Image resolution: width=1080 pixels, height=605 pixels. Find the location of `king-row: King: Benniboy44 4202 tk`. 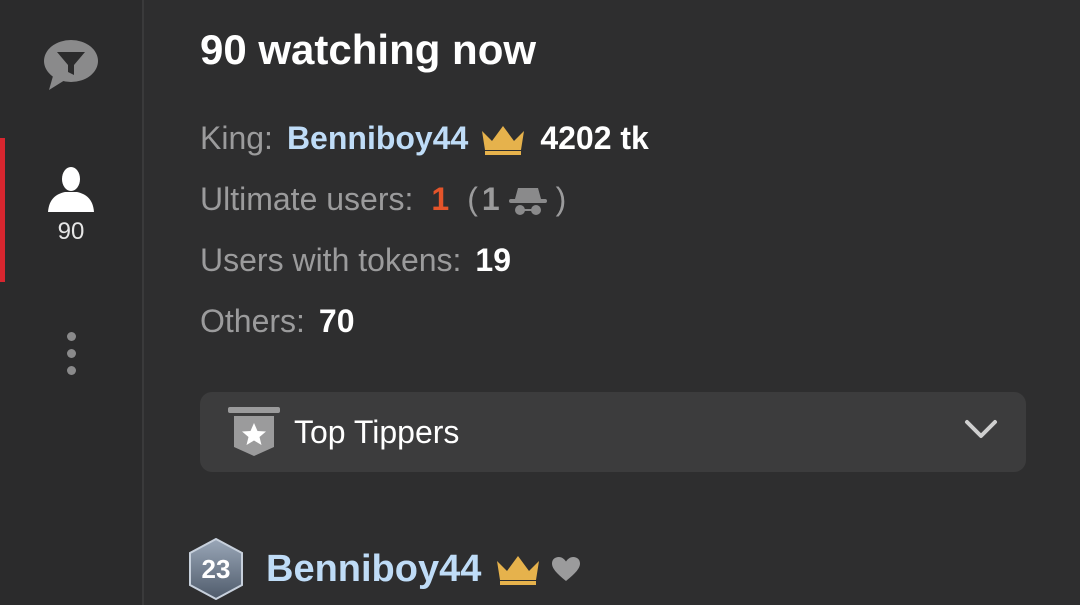

king-row: King: Benniboy44 4202 tk is located at coordinates (424, 138).